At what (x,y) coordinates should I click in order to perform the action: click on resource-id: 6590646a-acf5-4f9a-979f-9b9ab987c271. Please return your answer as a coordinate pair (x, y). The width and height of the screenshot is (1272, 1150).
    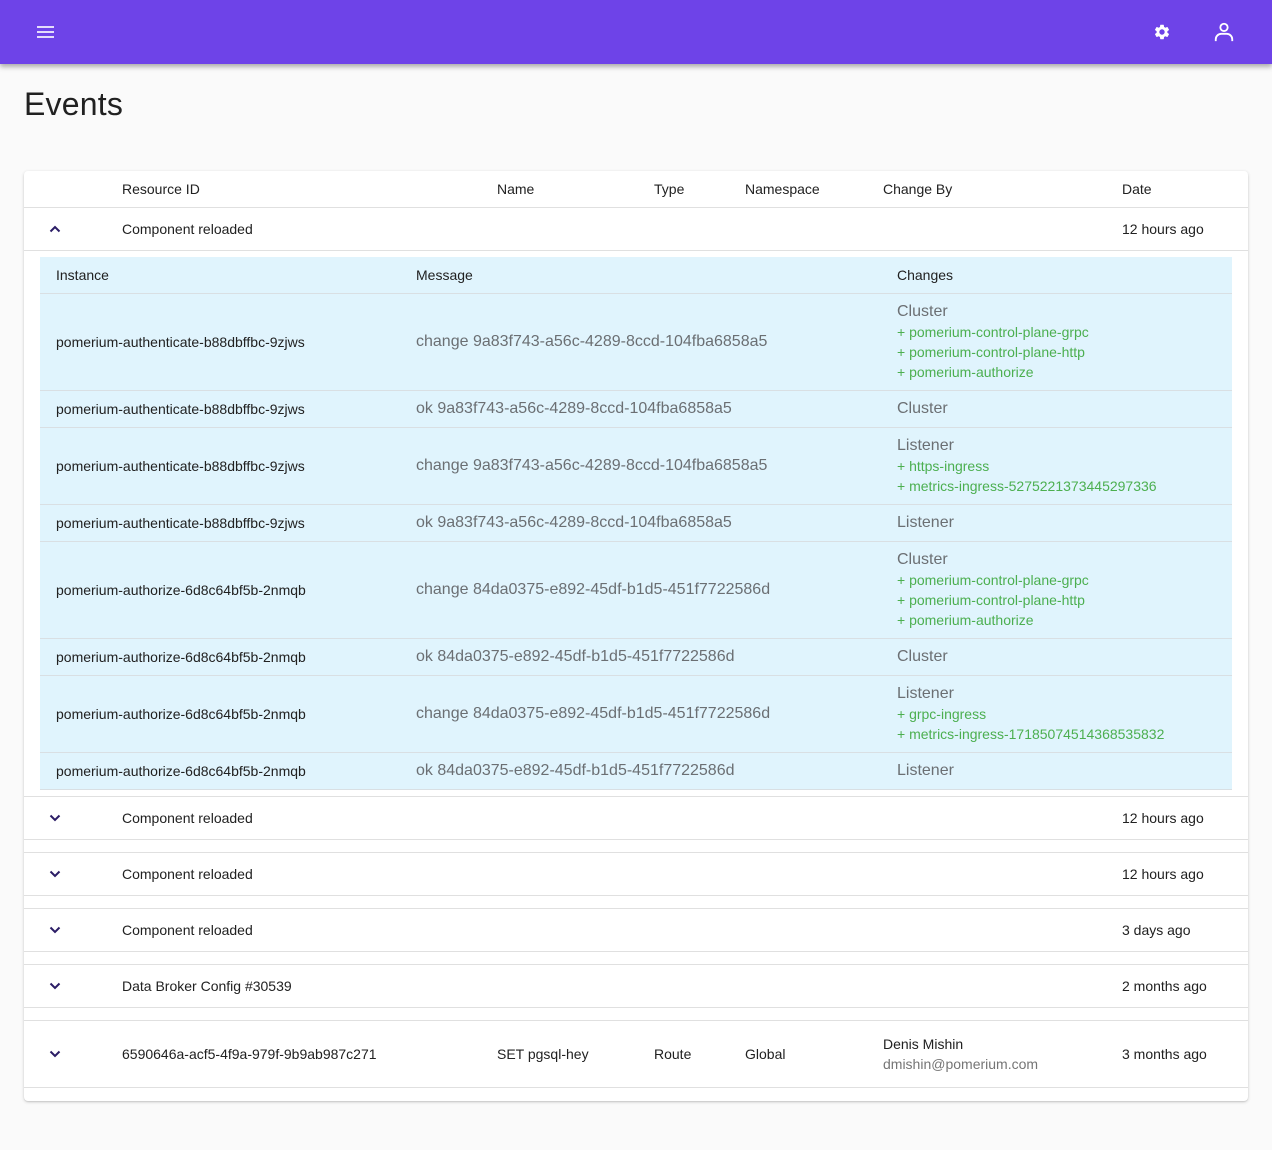
    Looking at the image, I should click on (249, 1054).